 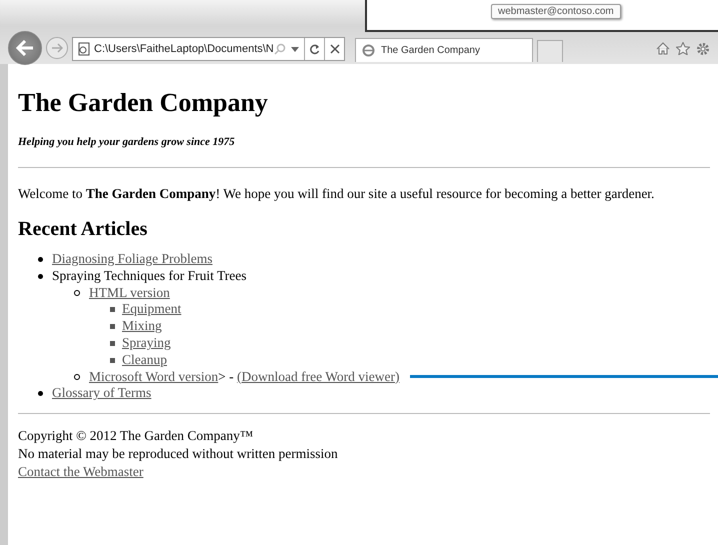 I want to click on dropdown-caret-icon, so click(x=295, y=49).